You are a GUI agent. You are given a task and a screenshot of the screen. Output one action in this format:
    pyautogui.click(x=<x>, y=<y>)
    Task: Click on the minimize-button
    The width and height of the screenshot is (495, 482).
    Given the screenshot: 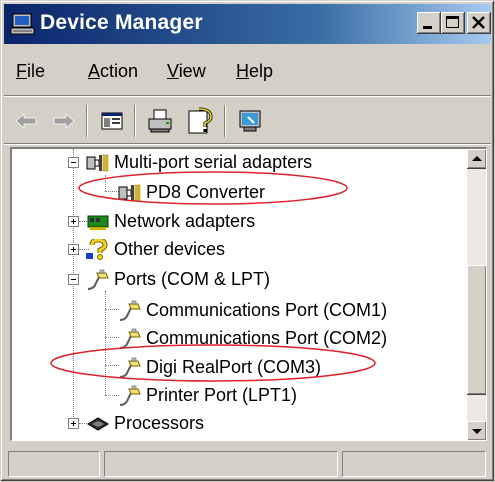 What is the action you would take?
    pyautogui.click(x=429, y=23)
    